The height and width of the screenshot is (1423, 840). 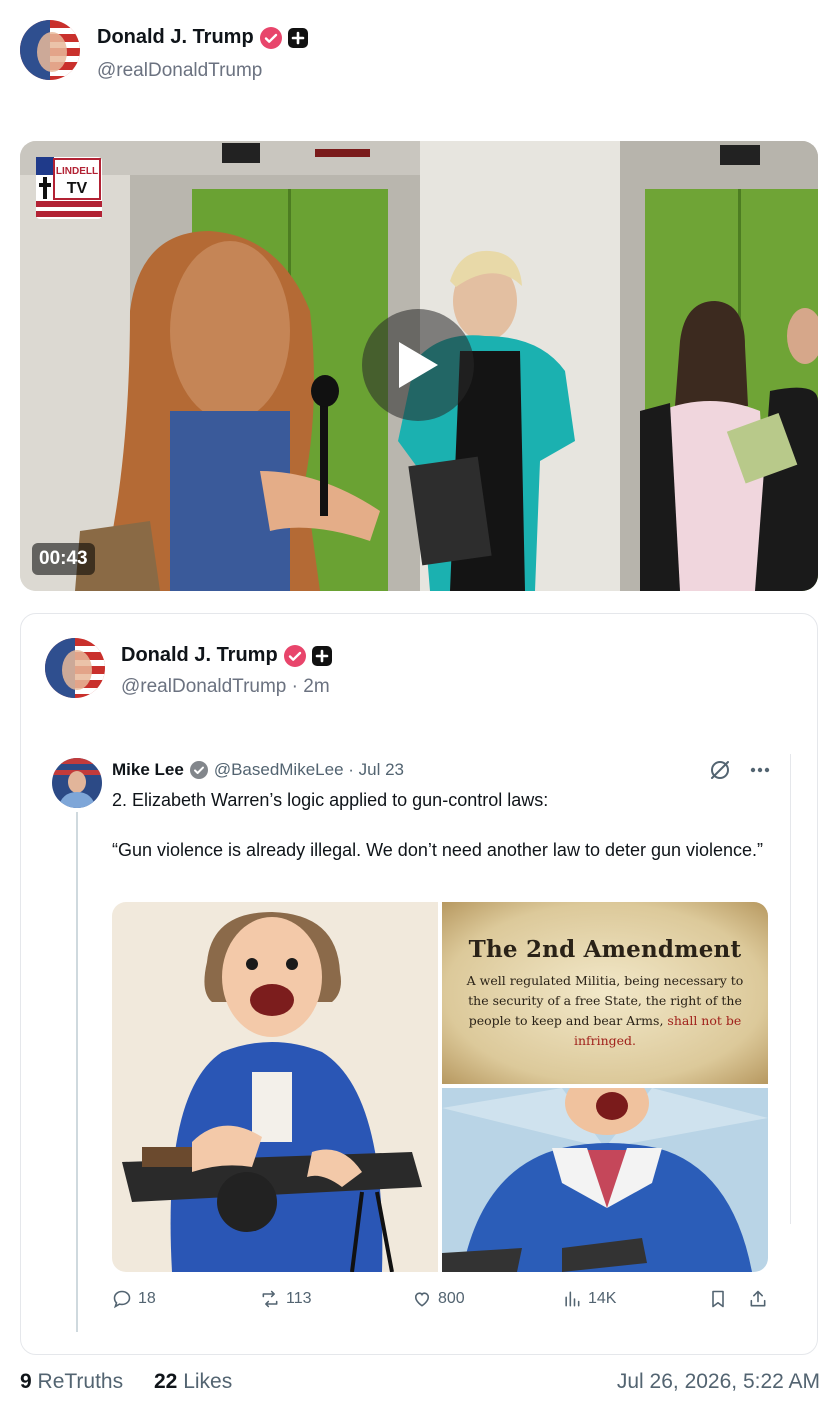 I want to click on video-duration: 00:43, so click(x=63, y=559).